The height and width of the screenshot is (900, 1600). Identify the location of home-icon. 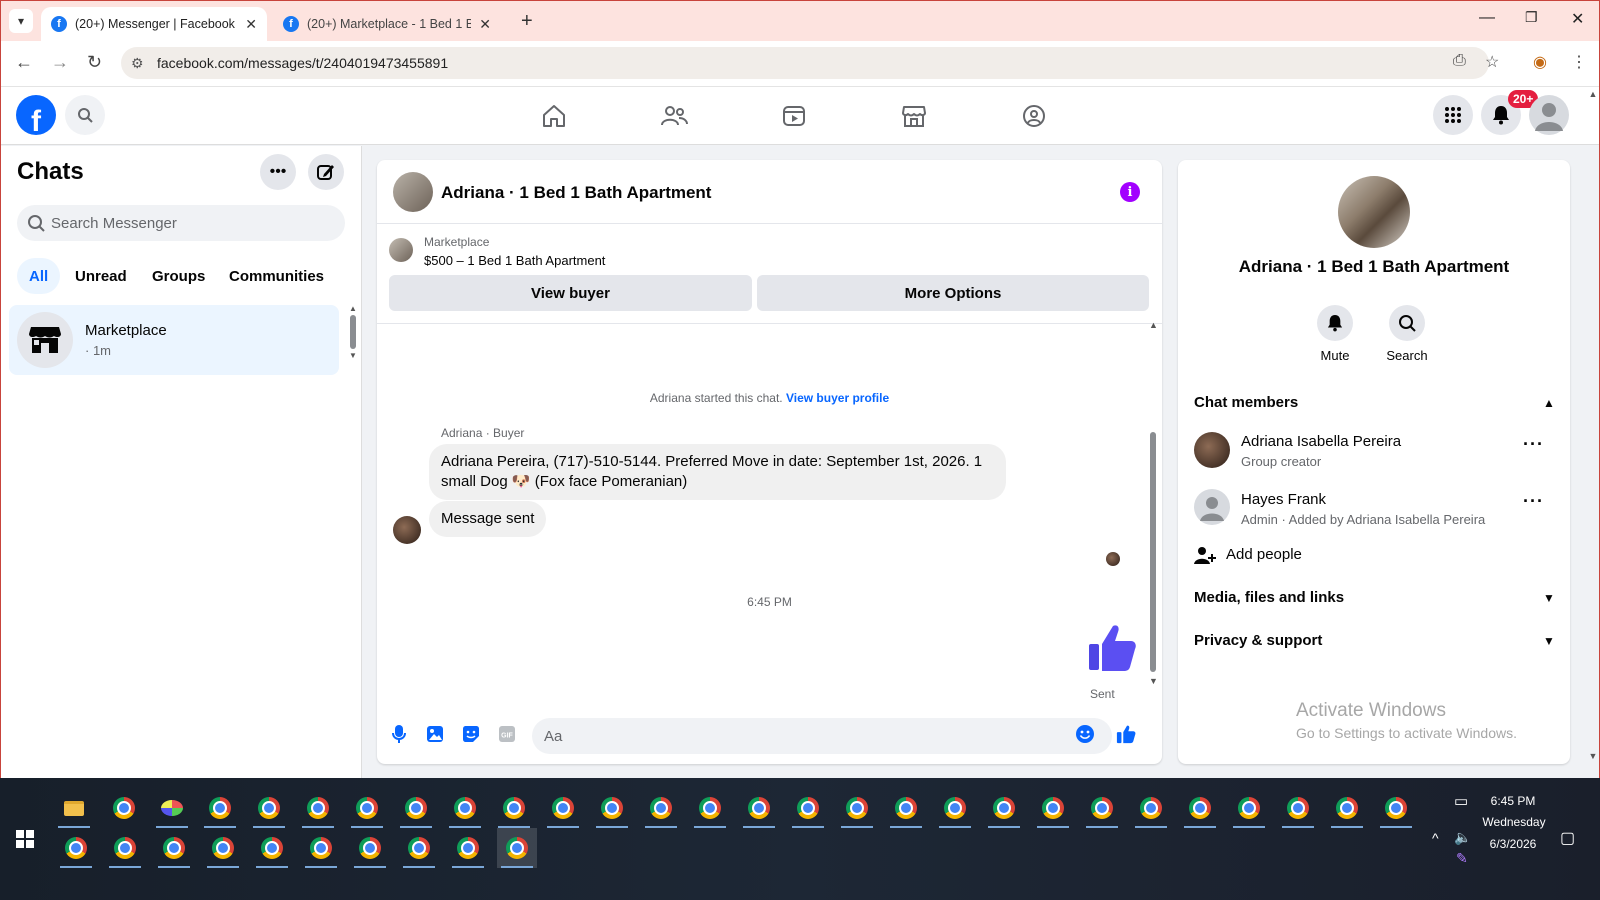
(554, 116).